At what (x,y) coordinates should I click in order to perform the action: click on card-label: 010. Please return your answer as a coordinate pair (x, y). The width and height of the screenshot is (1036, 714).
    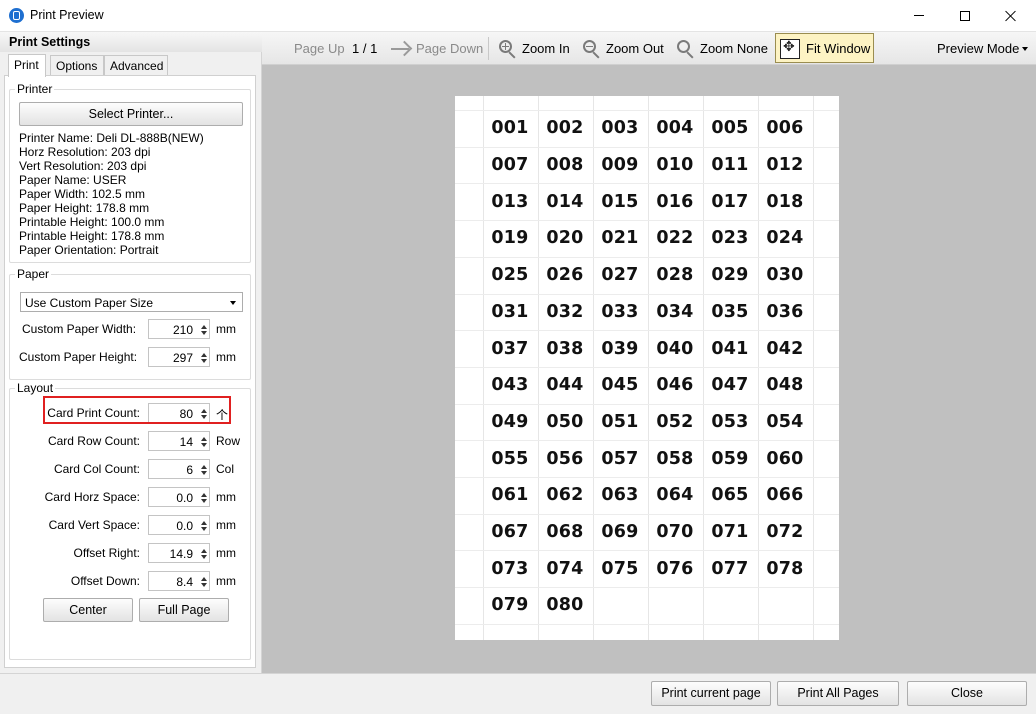
    Looking at the image, I should click on (675, 165).